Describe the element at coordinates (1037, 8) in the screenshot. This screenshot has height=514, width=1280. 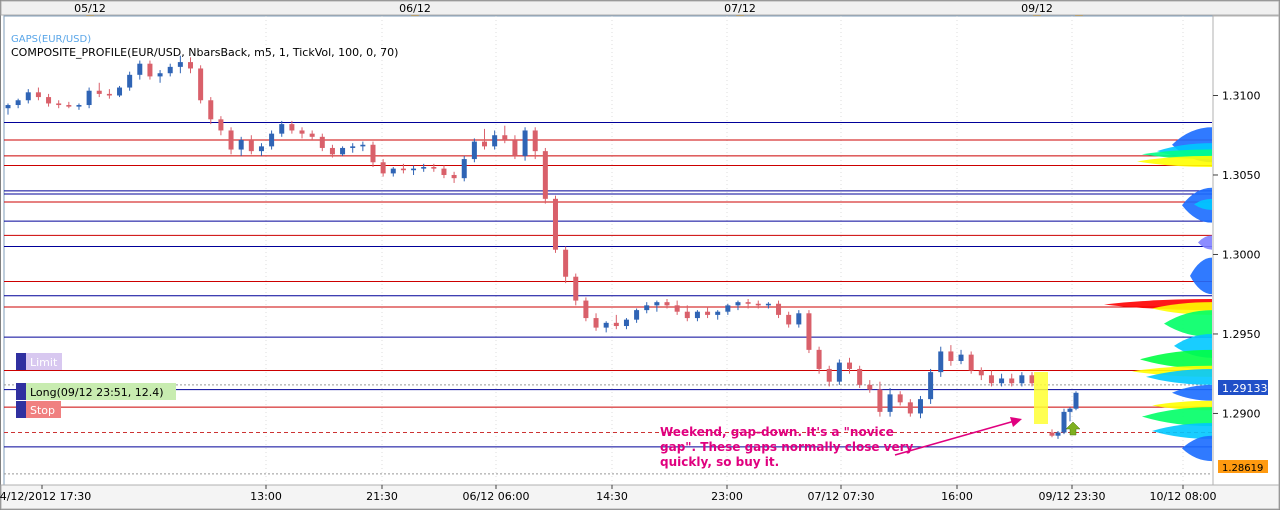
I see `top-date-label: 09/12` at that location.